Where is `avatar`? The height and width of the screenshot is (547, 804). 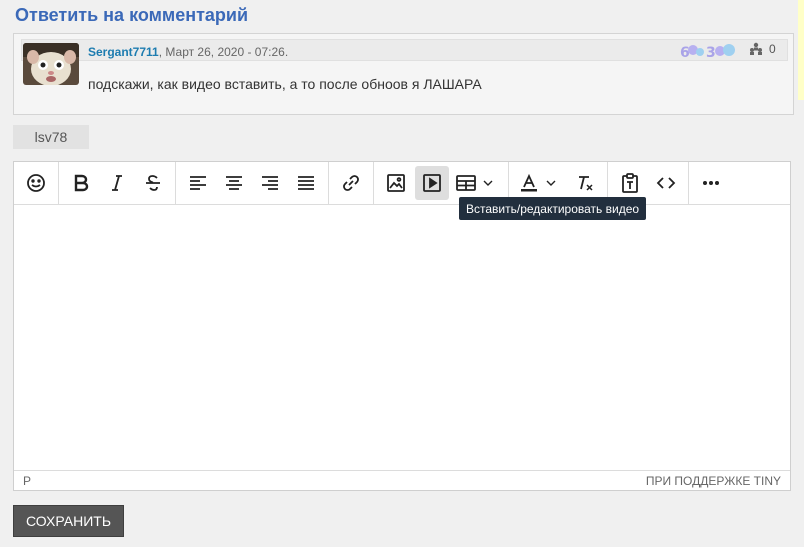
avatar is located at coordinates (51, 64).